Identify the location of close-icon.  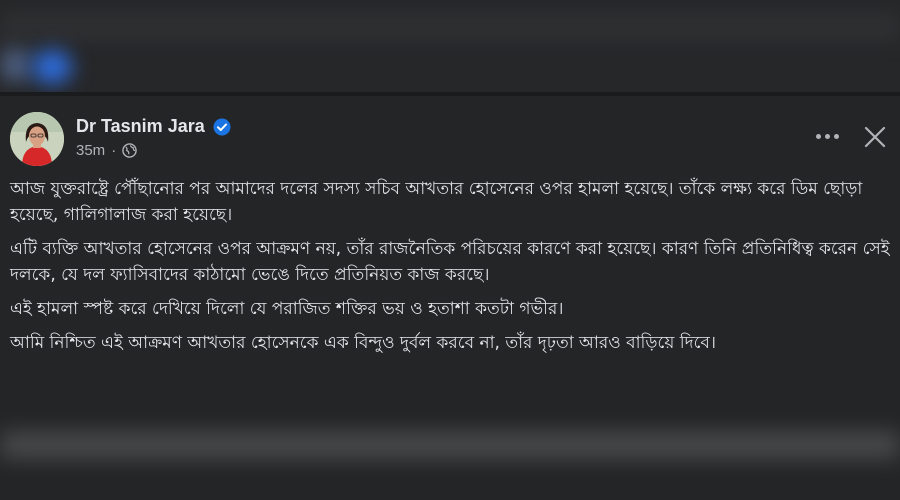
(875, 137).